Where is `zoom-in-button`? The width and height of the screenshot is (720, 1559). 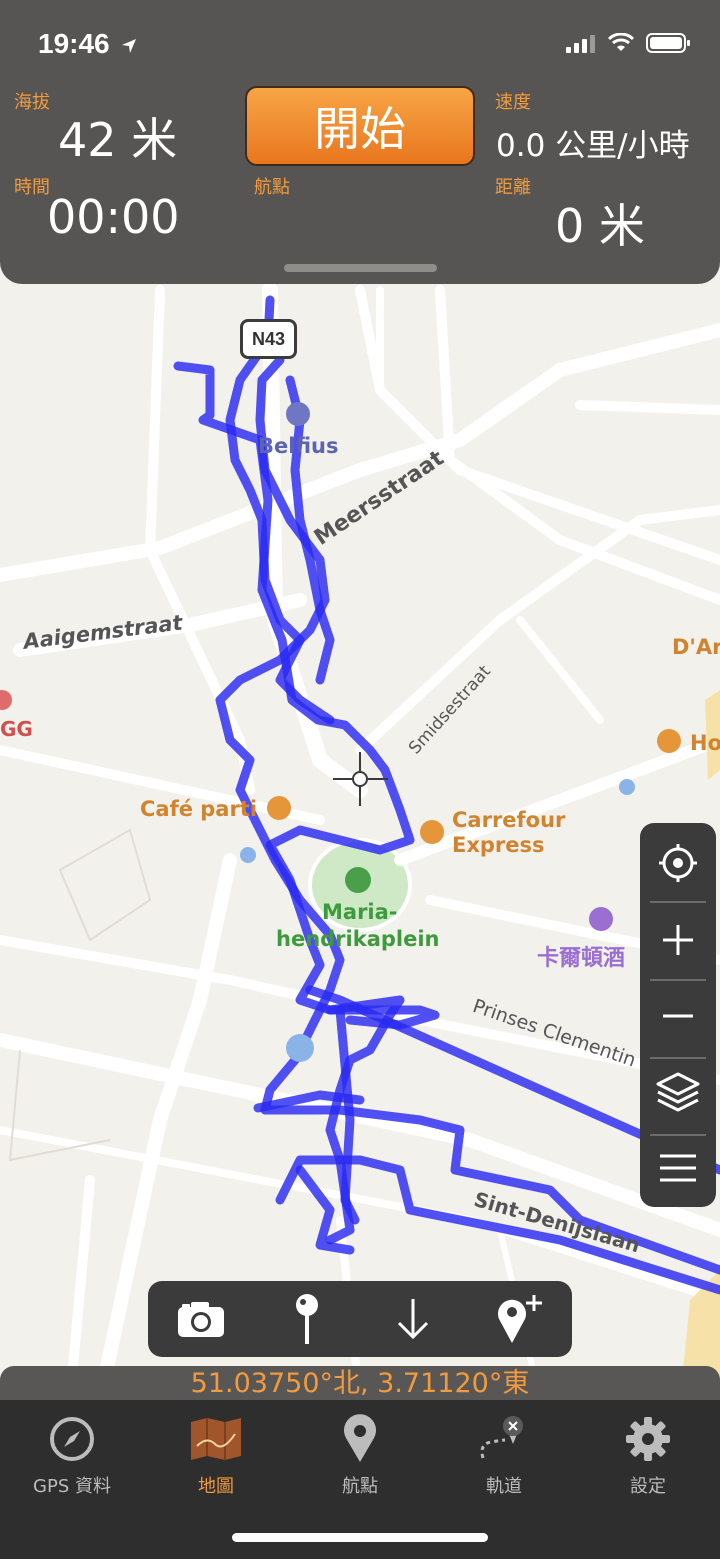 zoom-in-button is located at coordinates (678, 940).